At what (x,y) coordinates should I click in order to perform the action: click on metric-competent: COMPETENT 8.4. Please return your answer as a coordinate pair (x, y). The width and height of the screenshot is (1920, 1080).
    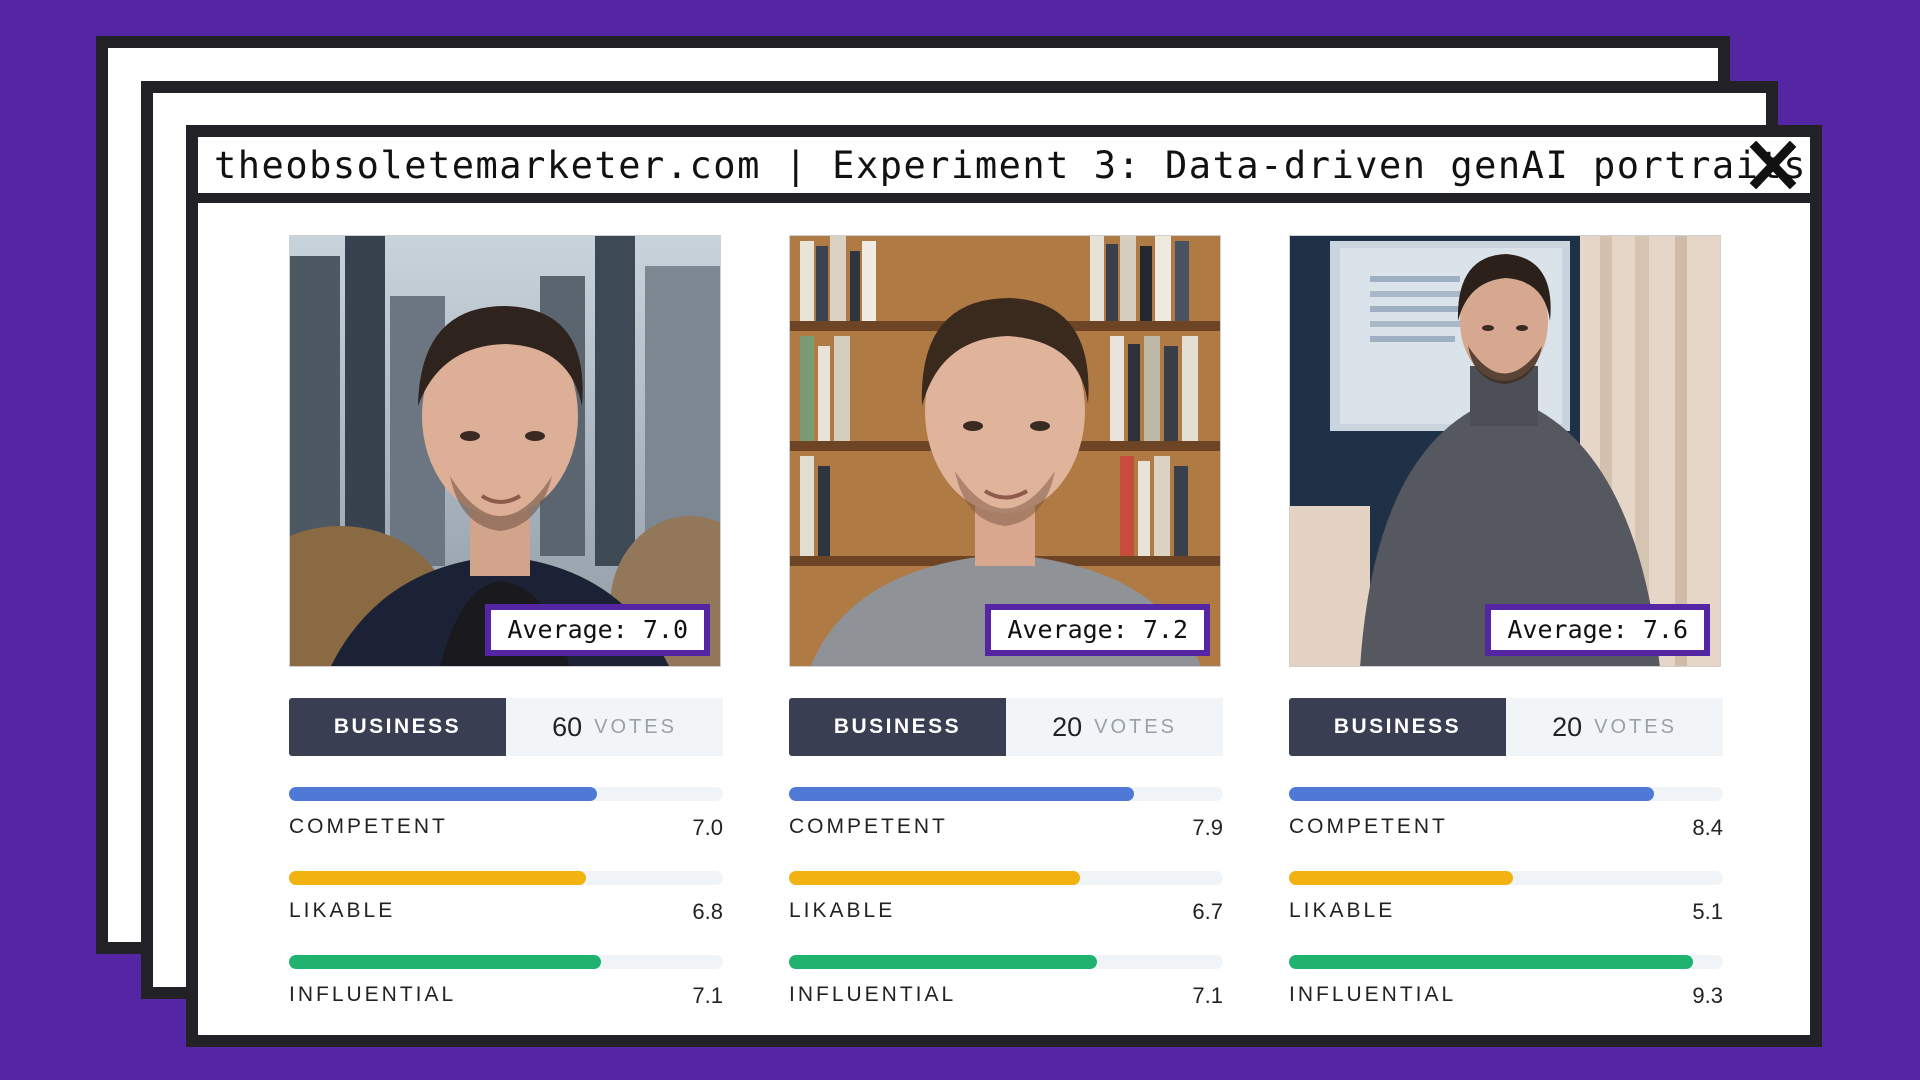
    Looking at the image, I should click on (1506, 814).